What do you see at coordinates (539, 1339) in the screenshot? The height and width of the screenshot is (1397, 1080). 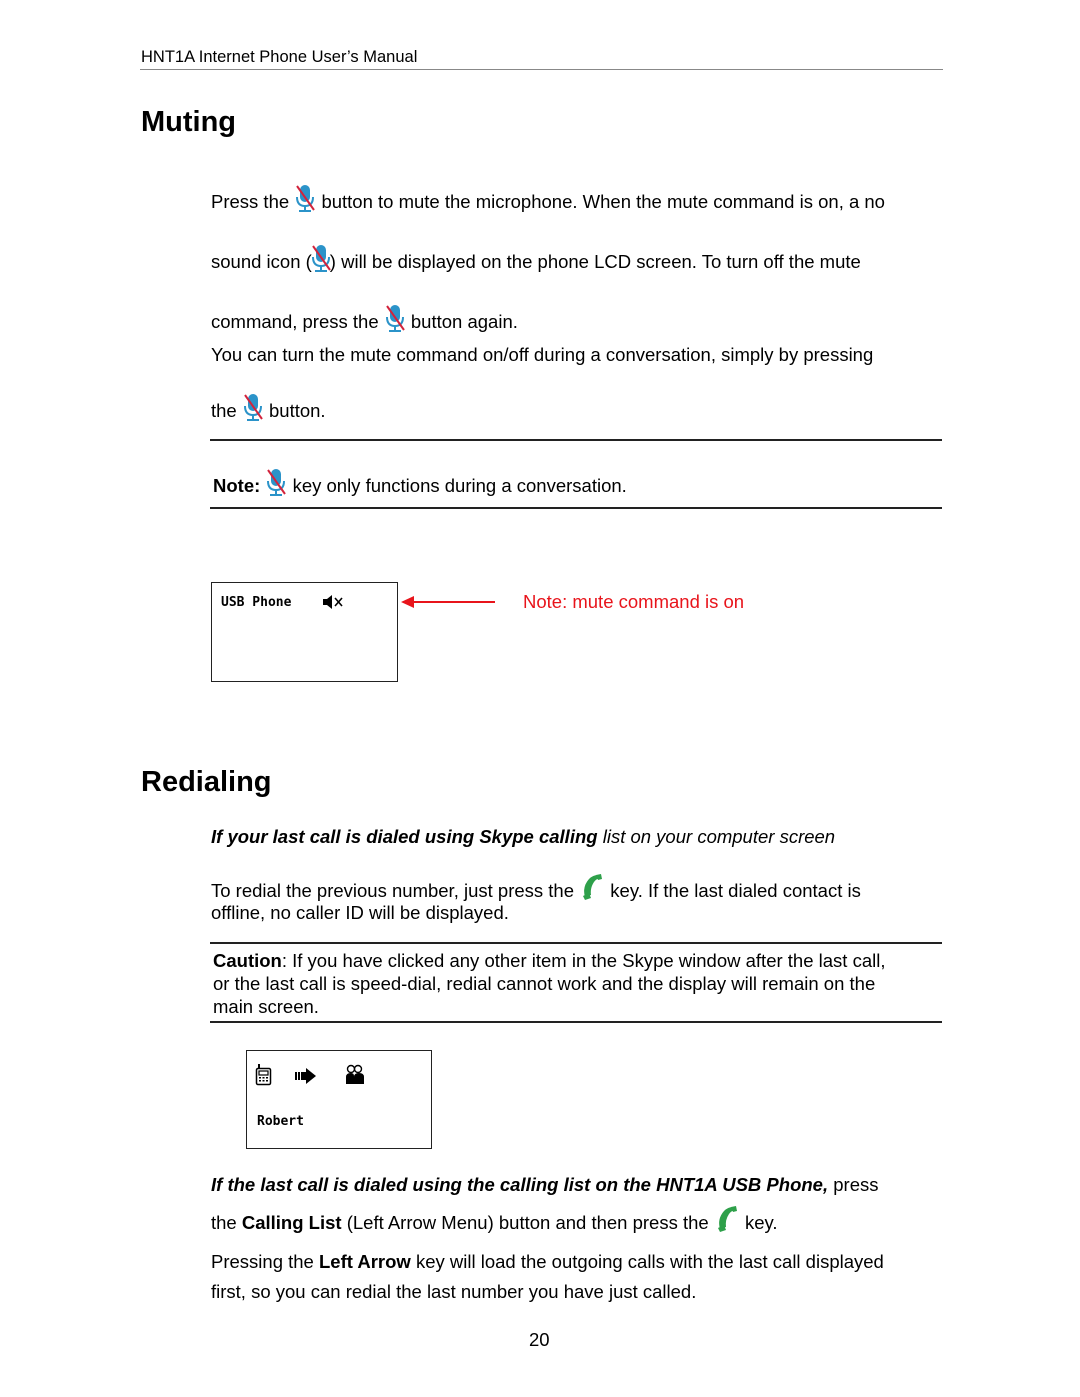 I see `page-number: 20` at bounding box center [539, 1339].